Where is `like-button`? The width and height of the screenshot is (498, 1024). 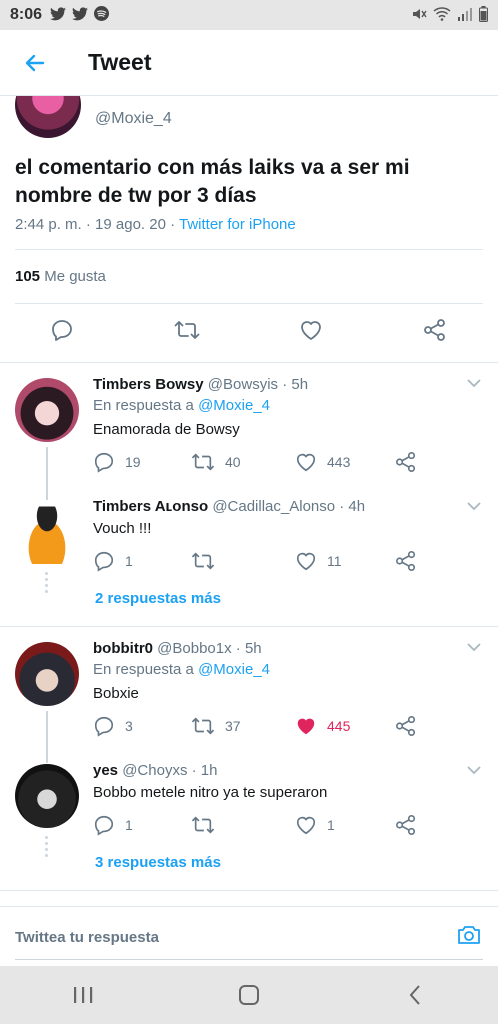
like-button is located at coordinates (311, 332).